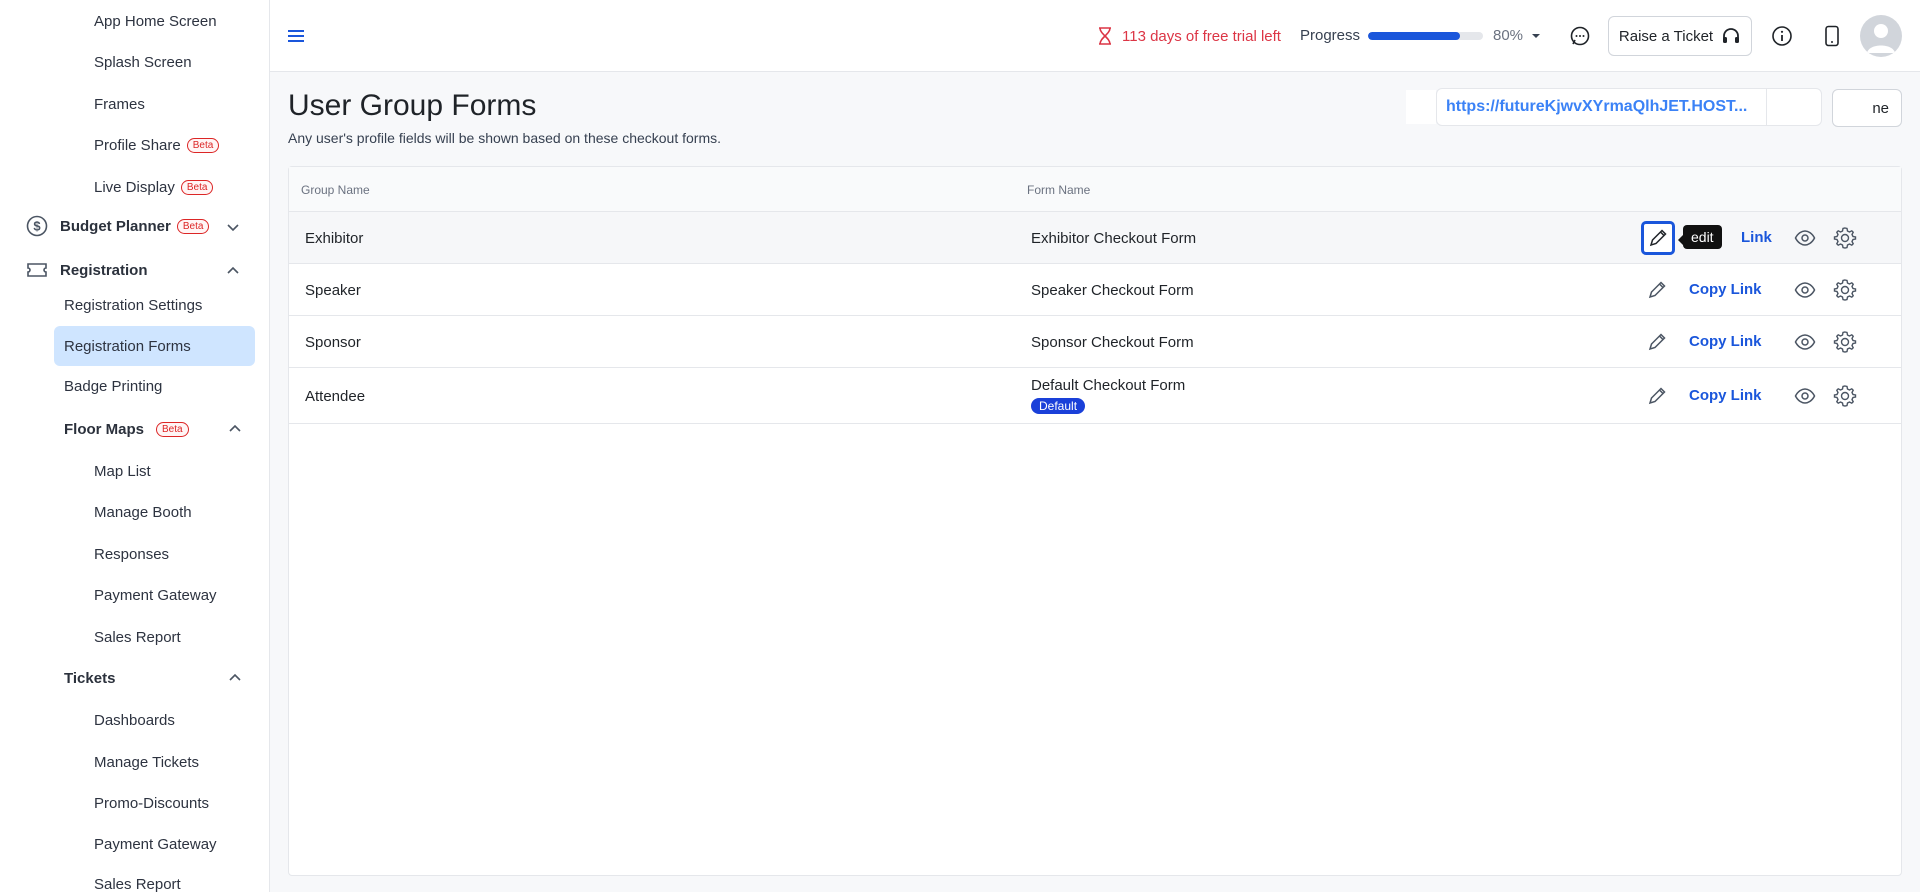  Describe the element at coordinates (89, 678) in the screenshot. I see `sidebar-group-tickets: Tickets` at that location.